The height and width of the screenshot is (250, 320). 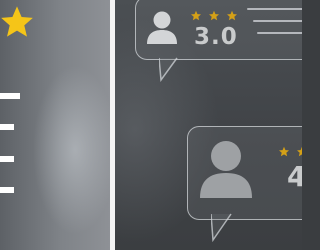 I want to click on star-icon, so click(x=17, y=21).